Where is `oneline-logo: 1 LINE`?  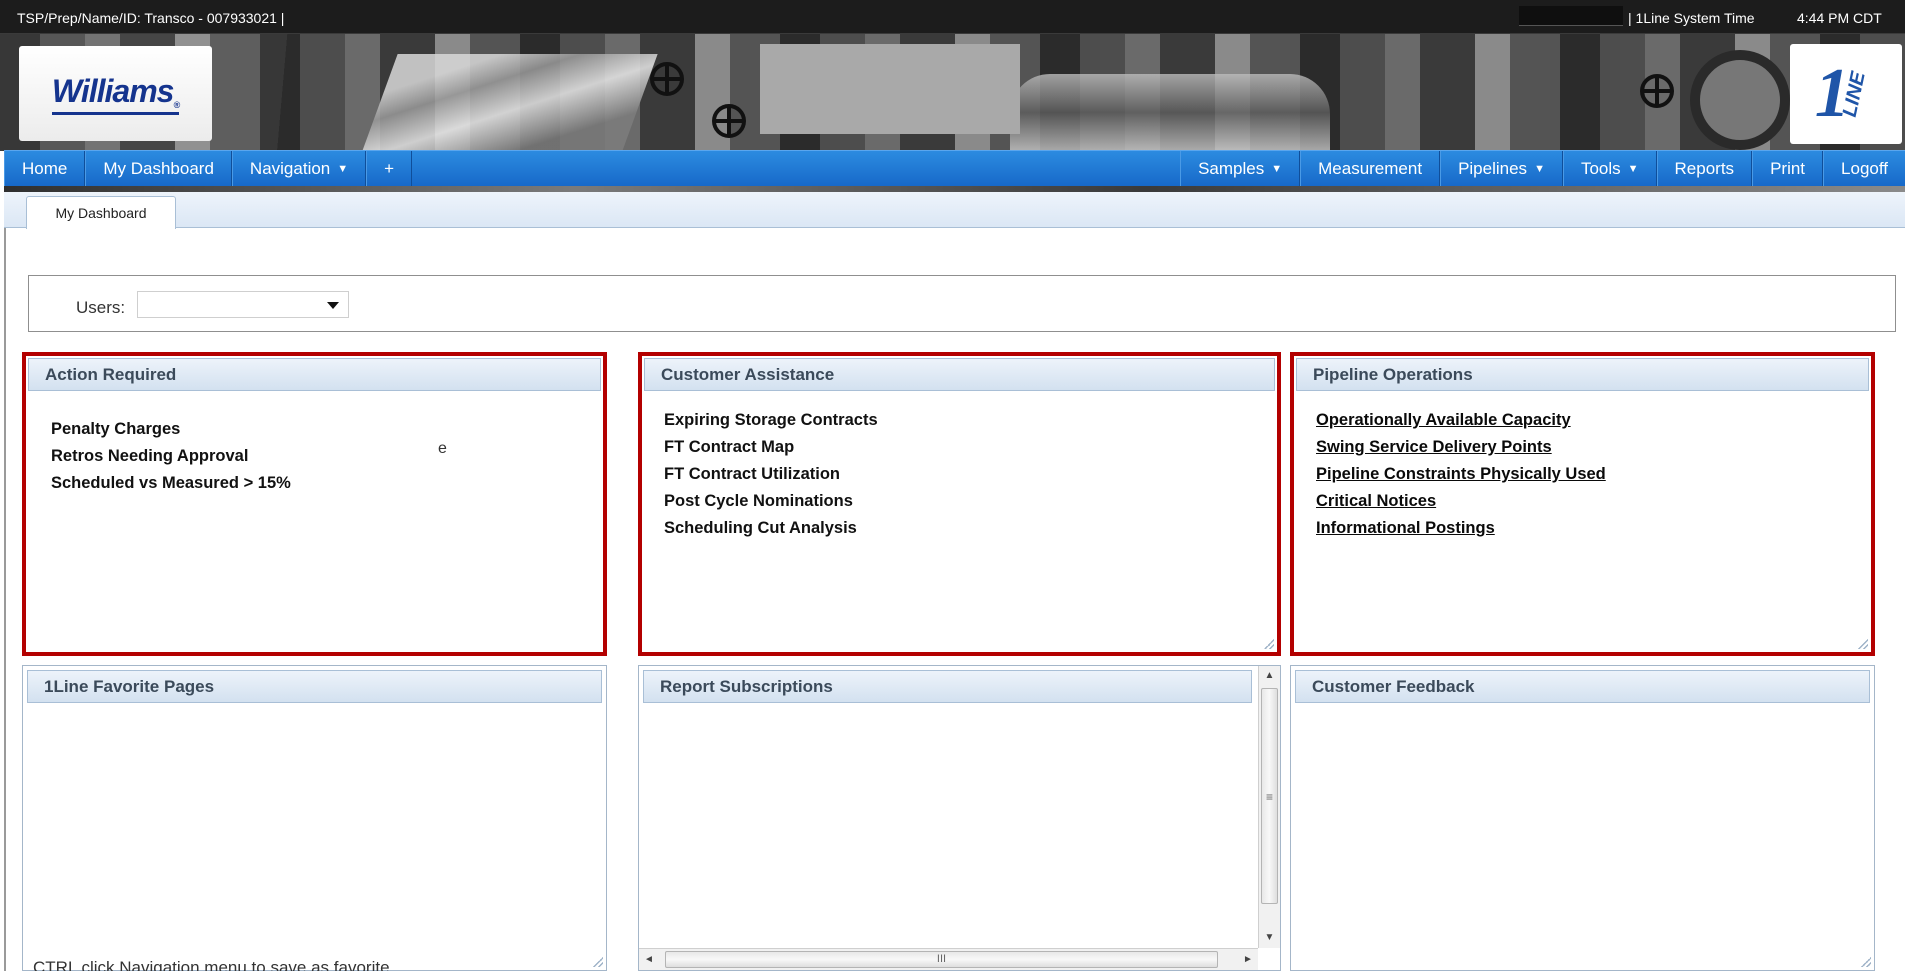 oneline-logo: 1 LINE is located at coordinates (1846, 94).